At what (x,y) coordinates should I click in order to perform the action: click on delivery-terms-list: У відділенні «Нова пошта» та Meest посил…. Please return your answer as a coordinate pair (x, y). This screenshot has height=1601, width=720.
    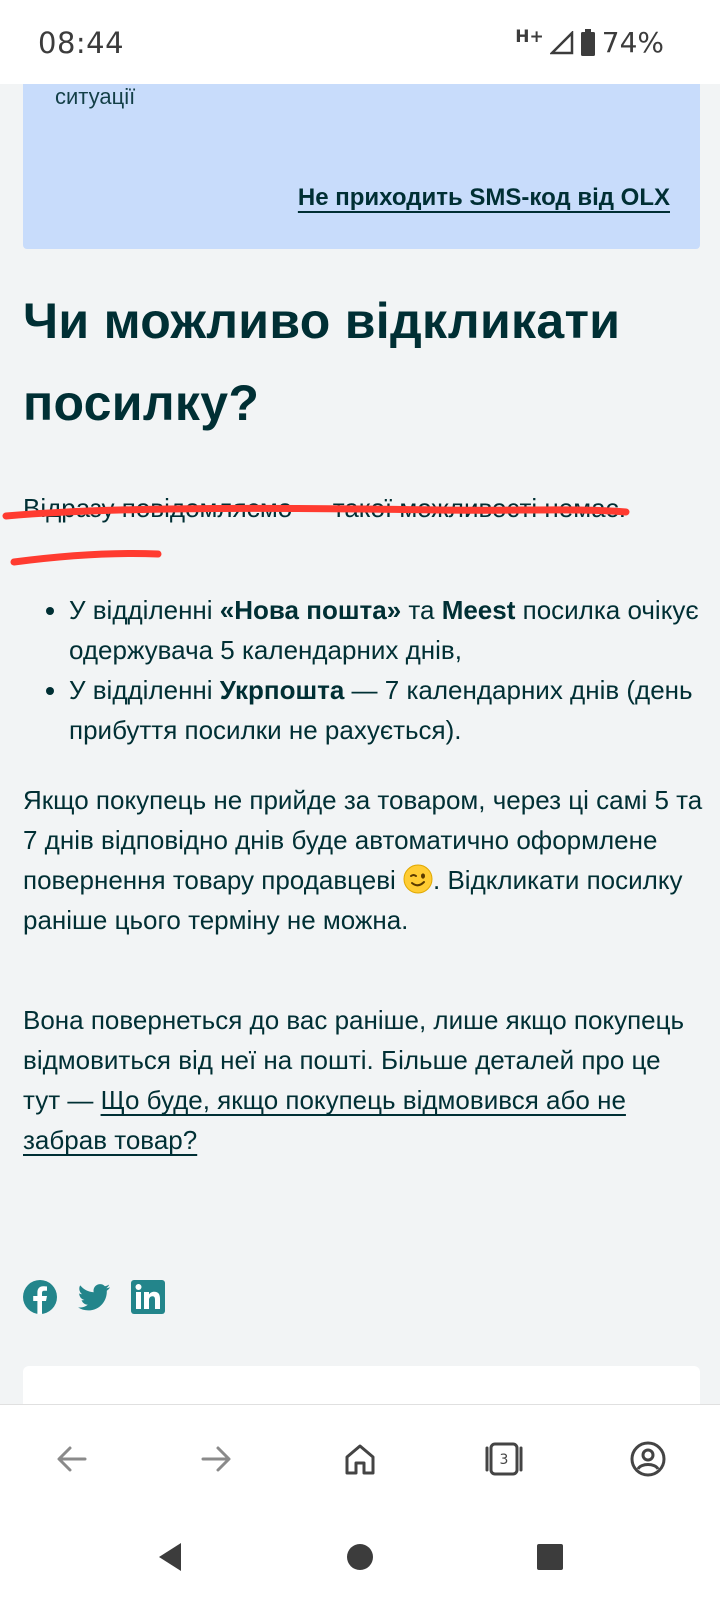
    Looking at the image, I should click on (363, 670).